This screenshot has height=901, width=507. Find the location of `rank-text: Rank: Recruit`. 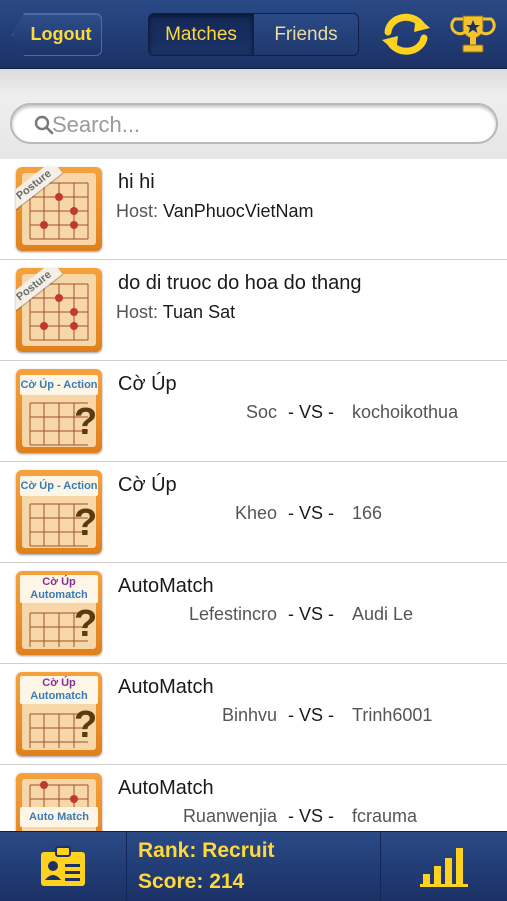

rank-text: Rank: Recruit is located at coordinates (206, 850).